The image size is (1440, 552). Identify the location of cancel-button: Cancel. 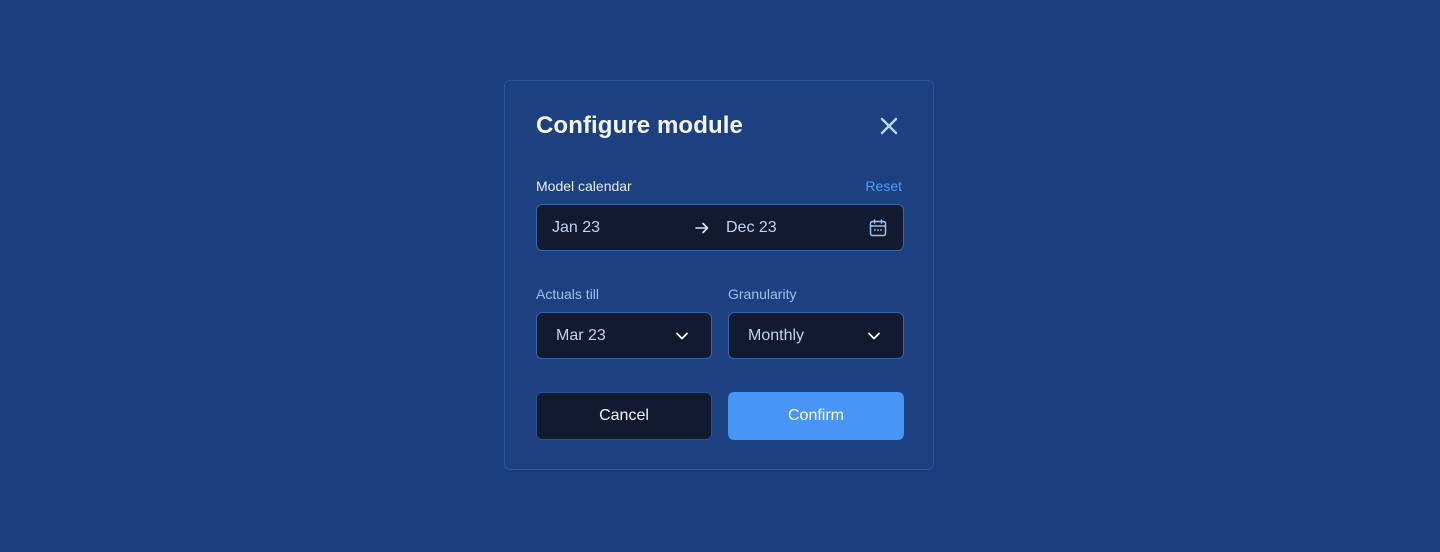
(624, 416).